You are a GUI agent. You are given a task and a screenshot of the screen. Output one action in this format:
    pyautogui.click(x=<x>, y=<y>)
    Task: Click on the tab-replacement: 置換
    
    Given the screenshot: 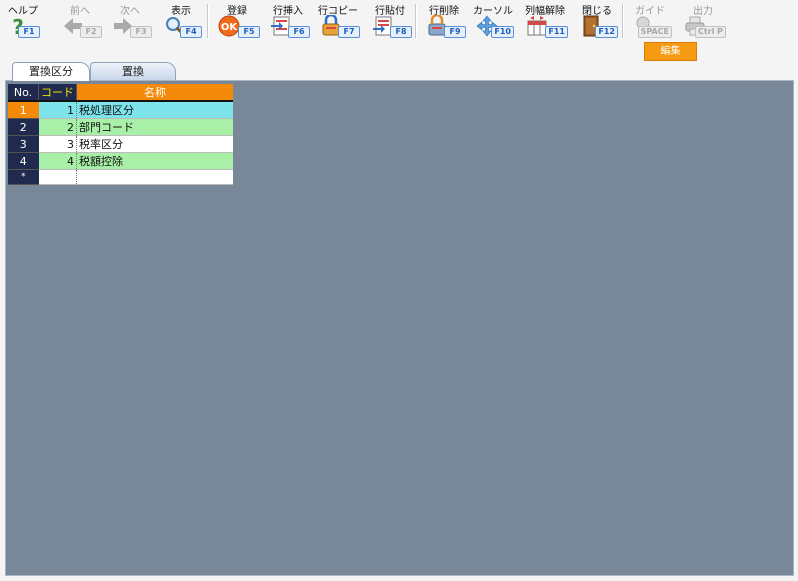 What is the action you would take?
    pyautogui.click(x=133, y=71)
    